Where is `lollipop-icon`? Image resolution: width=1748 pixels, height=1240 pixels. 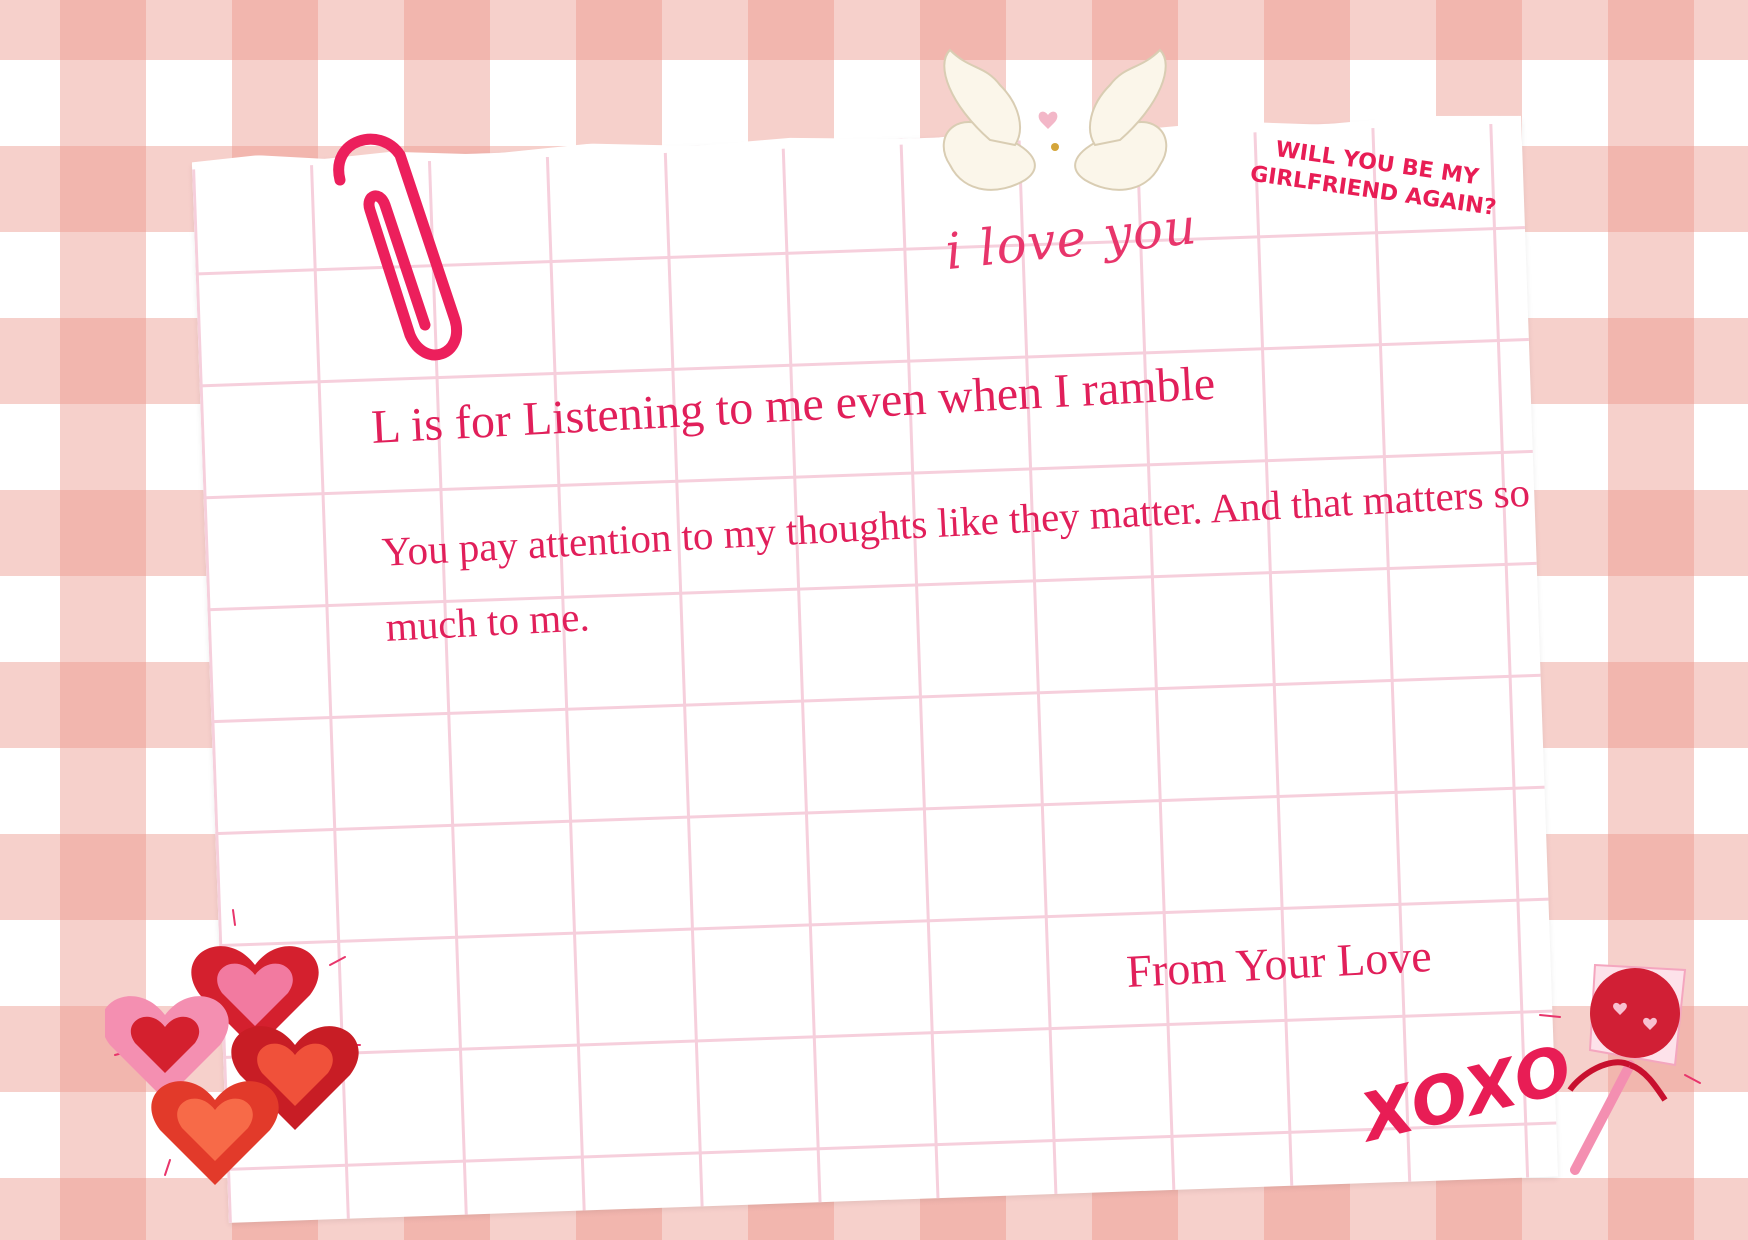 lollipop-icon is located at coordinates (1620, 1069).